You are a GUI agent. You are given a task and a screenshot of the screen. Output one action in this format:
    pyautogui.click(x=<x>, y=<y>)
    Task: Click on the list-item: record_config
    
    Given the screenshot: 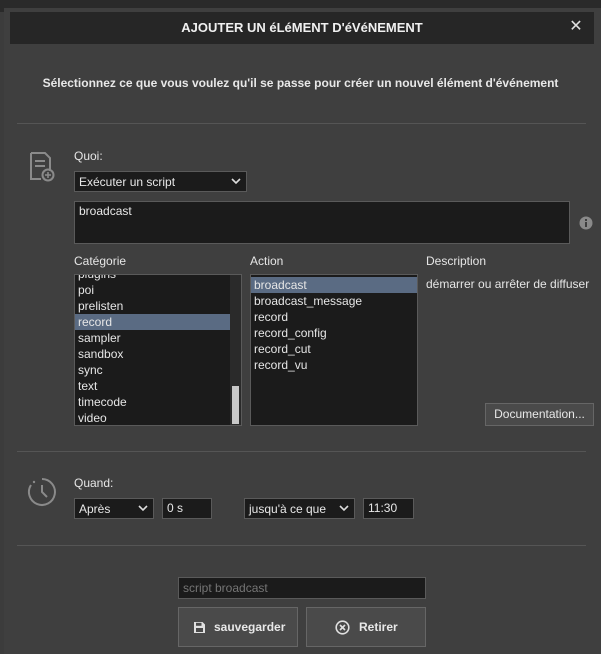 What is the action you would take?
    pyautogui.click(x=334, y=333)
    